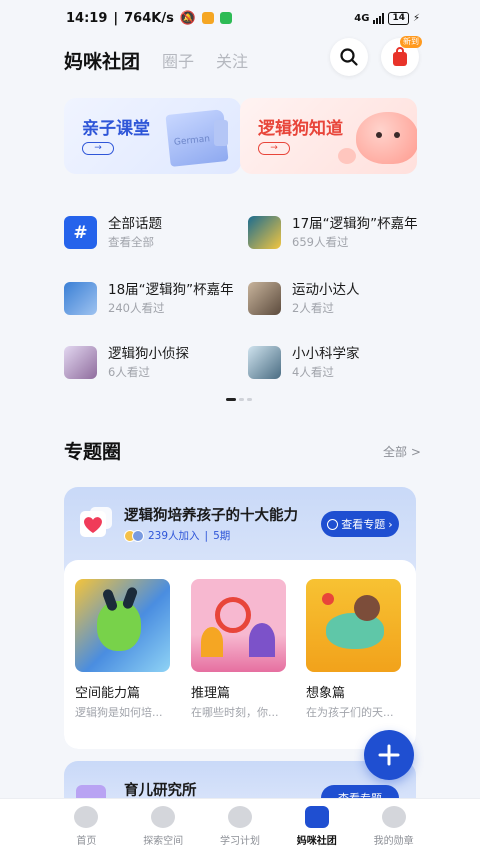 This screenshot has height=853, width=480. Describe the element at coordinates (398, 18) in the screenshot. I see `battery-level: 14` at that location.